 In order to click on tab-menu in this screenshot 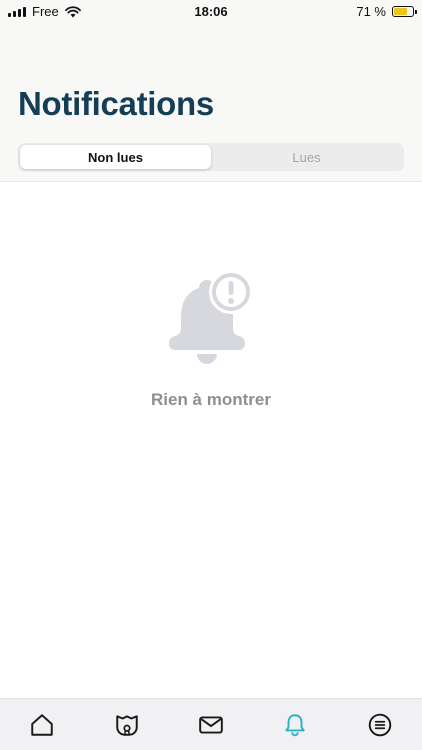, I will do `click(380, 725)`.